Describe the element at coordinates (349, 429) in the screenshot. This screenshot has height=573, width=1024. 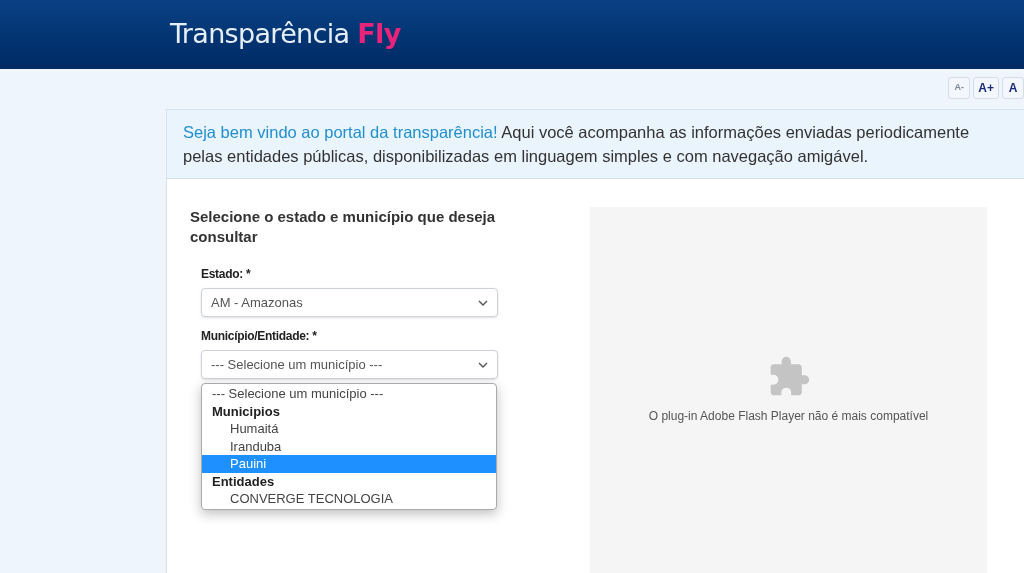
I see `dropdown-option: Humaitá` at that location.